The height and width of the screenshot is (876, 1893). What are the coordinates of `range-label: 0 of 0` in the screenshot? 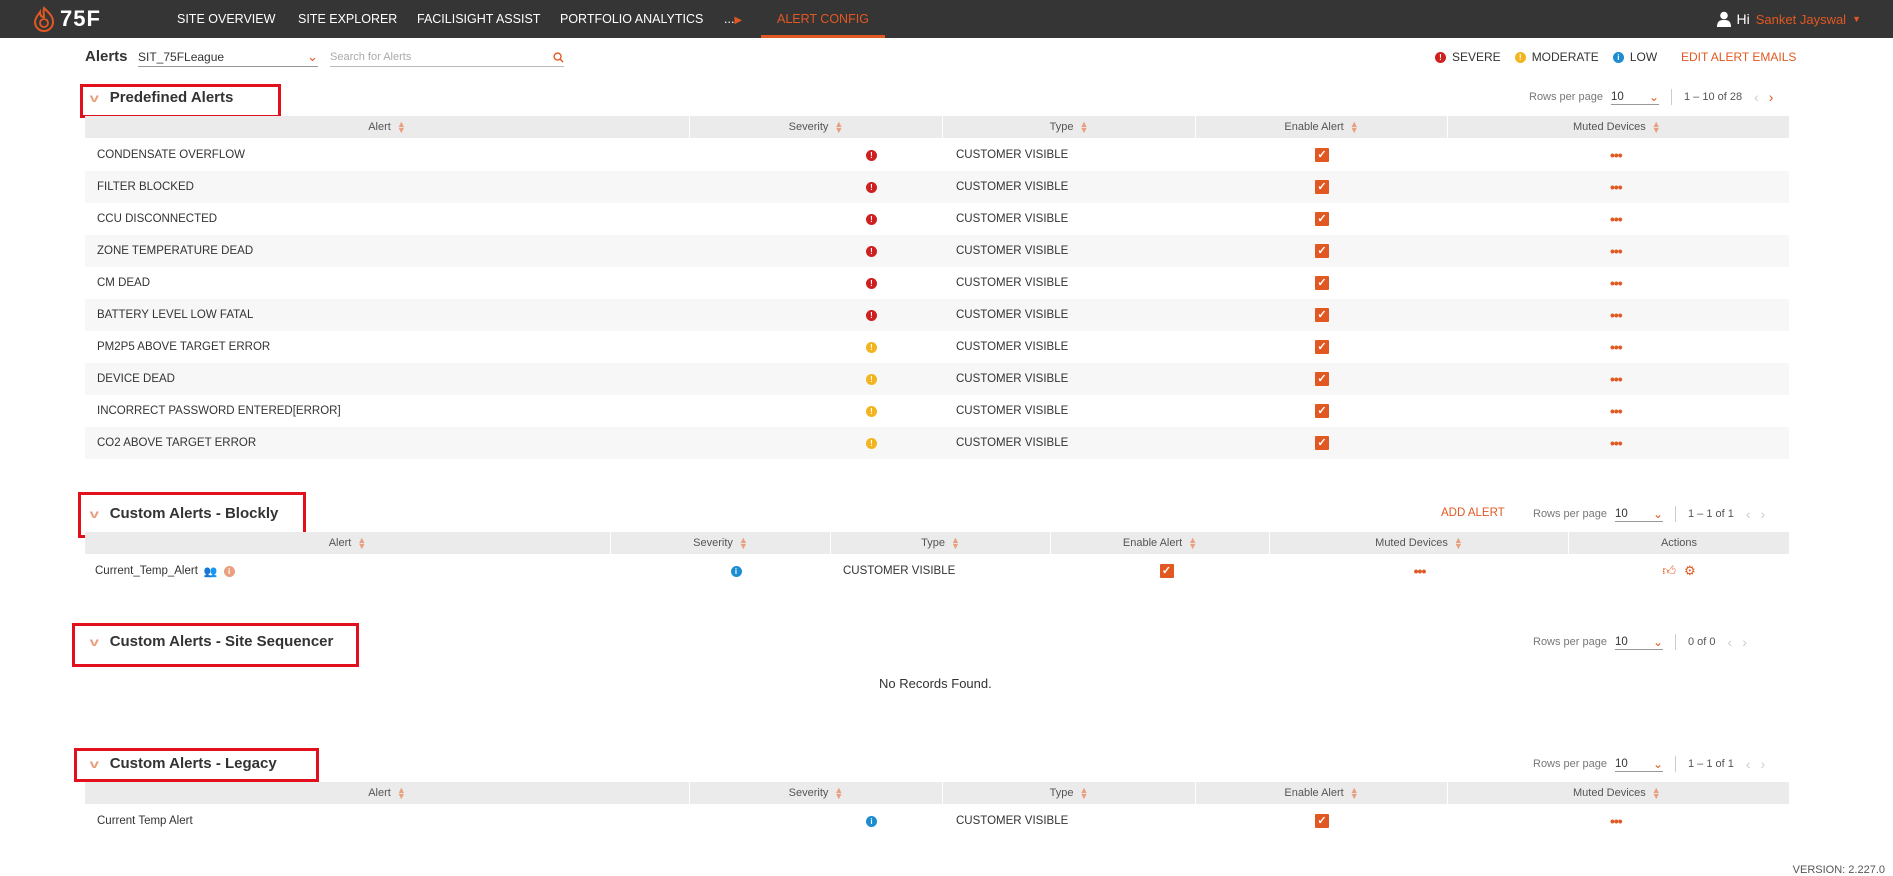 It's located at (1702, 642).